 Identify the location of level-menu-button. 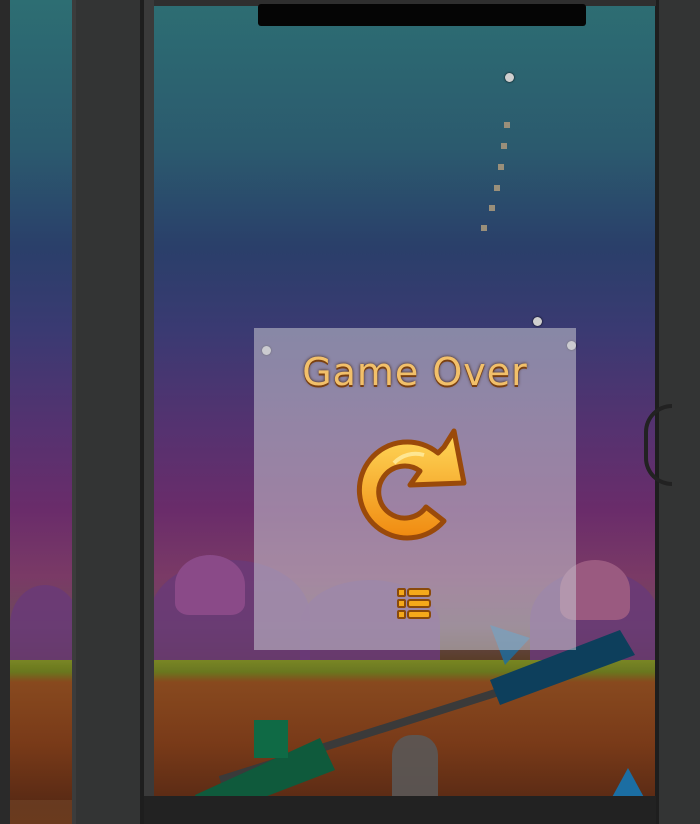
(414, 606).